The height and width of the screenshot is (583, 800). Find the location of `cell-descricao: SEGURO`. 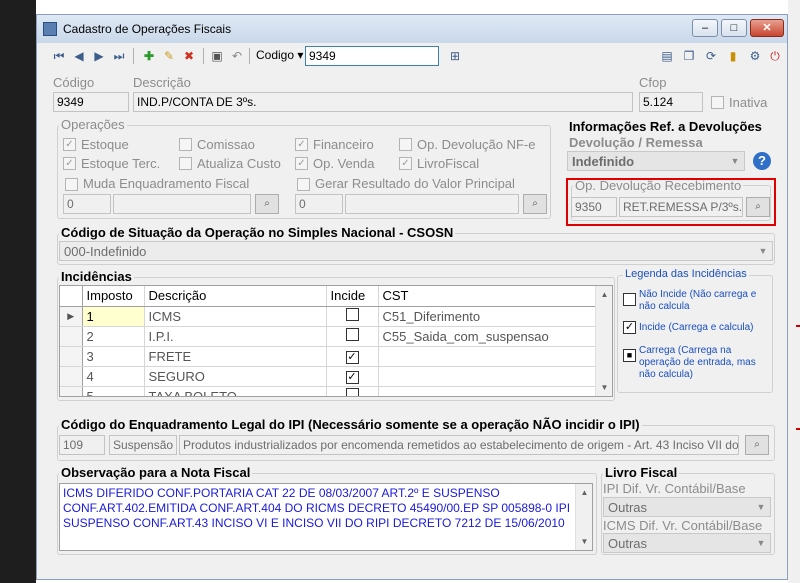

cell-descricao: SEGURO is located at coordinates (235, 376).